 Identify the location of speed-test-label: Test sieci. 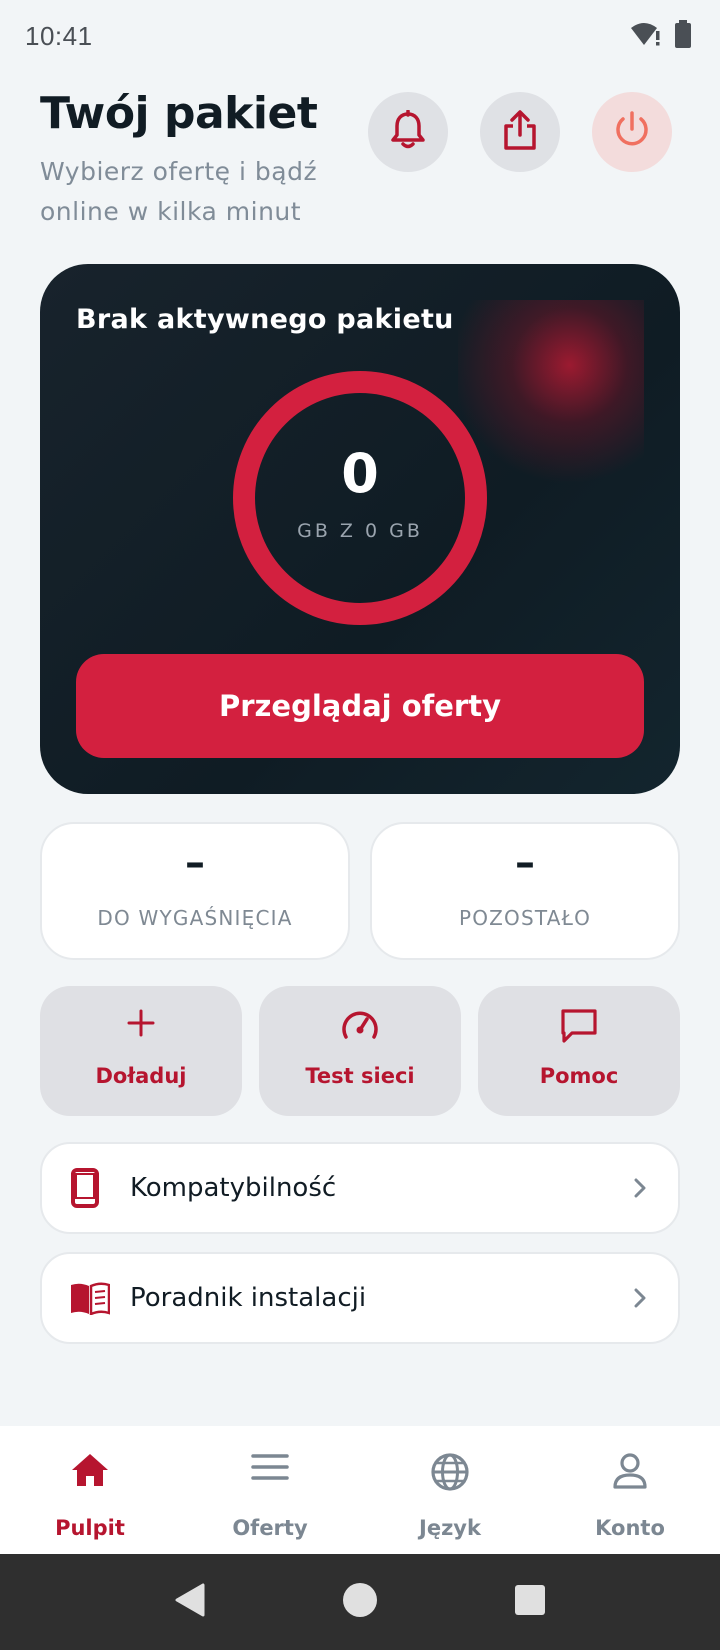
(360, 1076).